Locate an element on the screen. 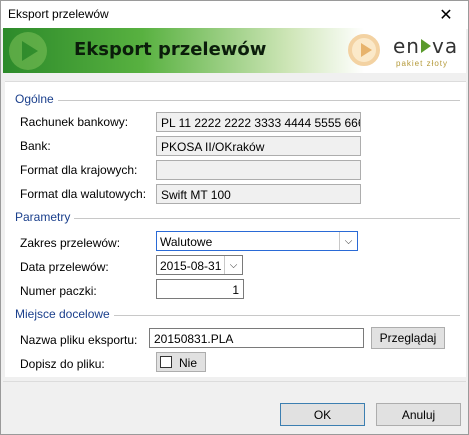 The image size is (469, 435). close-icon: ✕ is located at coordinates (446, 15).